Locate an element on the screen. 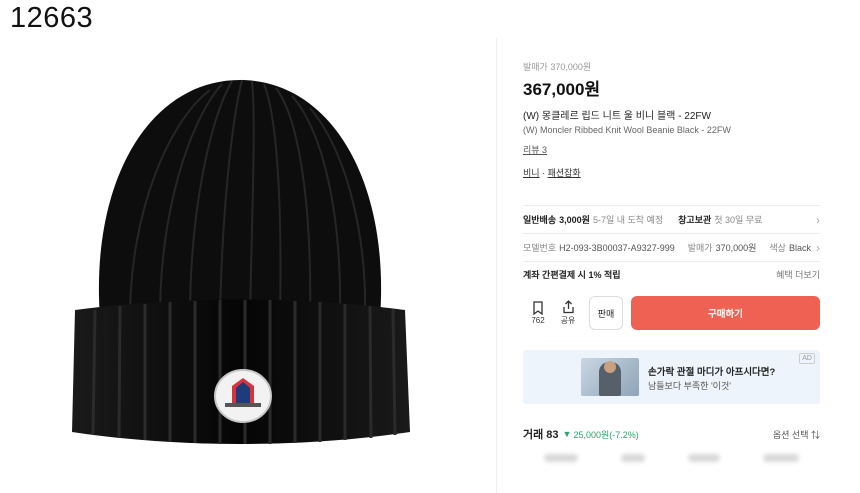 This screenshot has height=493, width=860. ad-thumbnail is located at coordinates (610, 377).